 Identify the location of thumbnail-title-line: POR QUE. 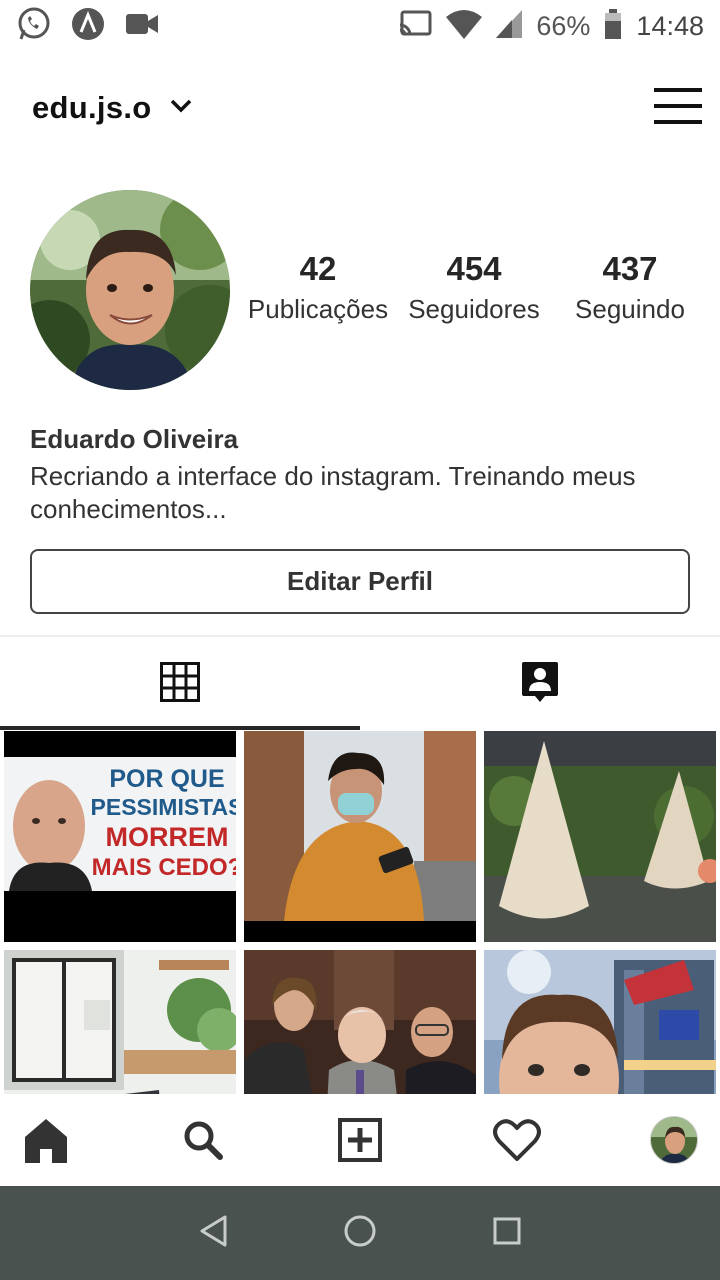
(166, 779).